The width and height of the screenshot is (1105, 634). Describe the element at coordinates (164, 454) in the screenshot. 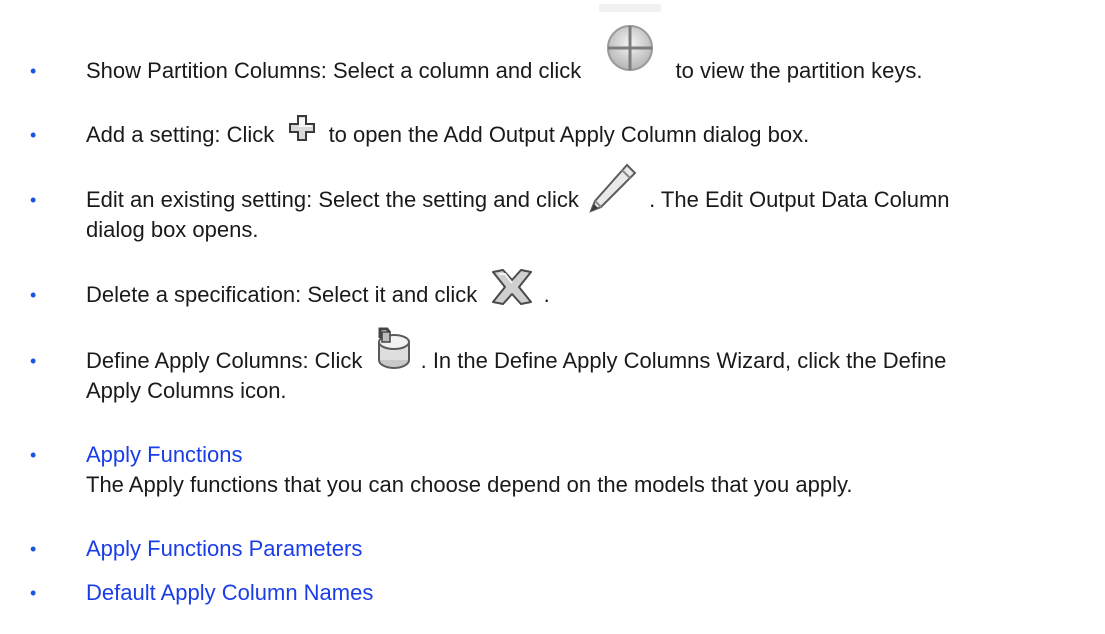

I see `apply-functions-link: Apply Functions` at that location.